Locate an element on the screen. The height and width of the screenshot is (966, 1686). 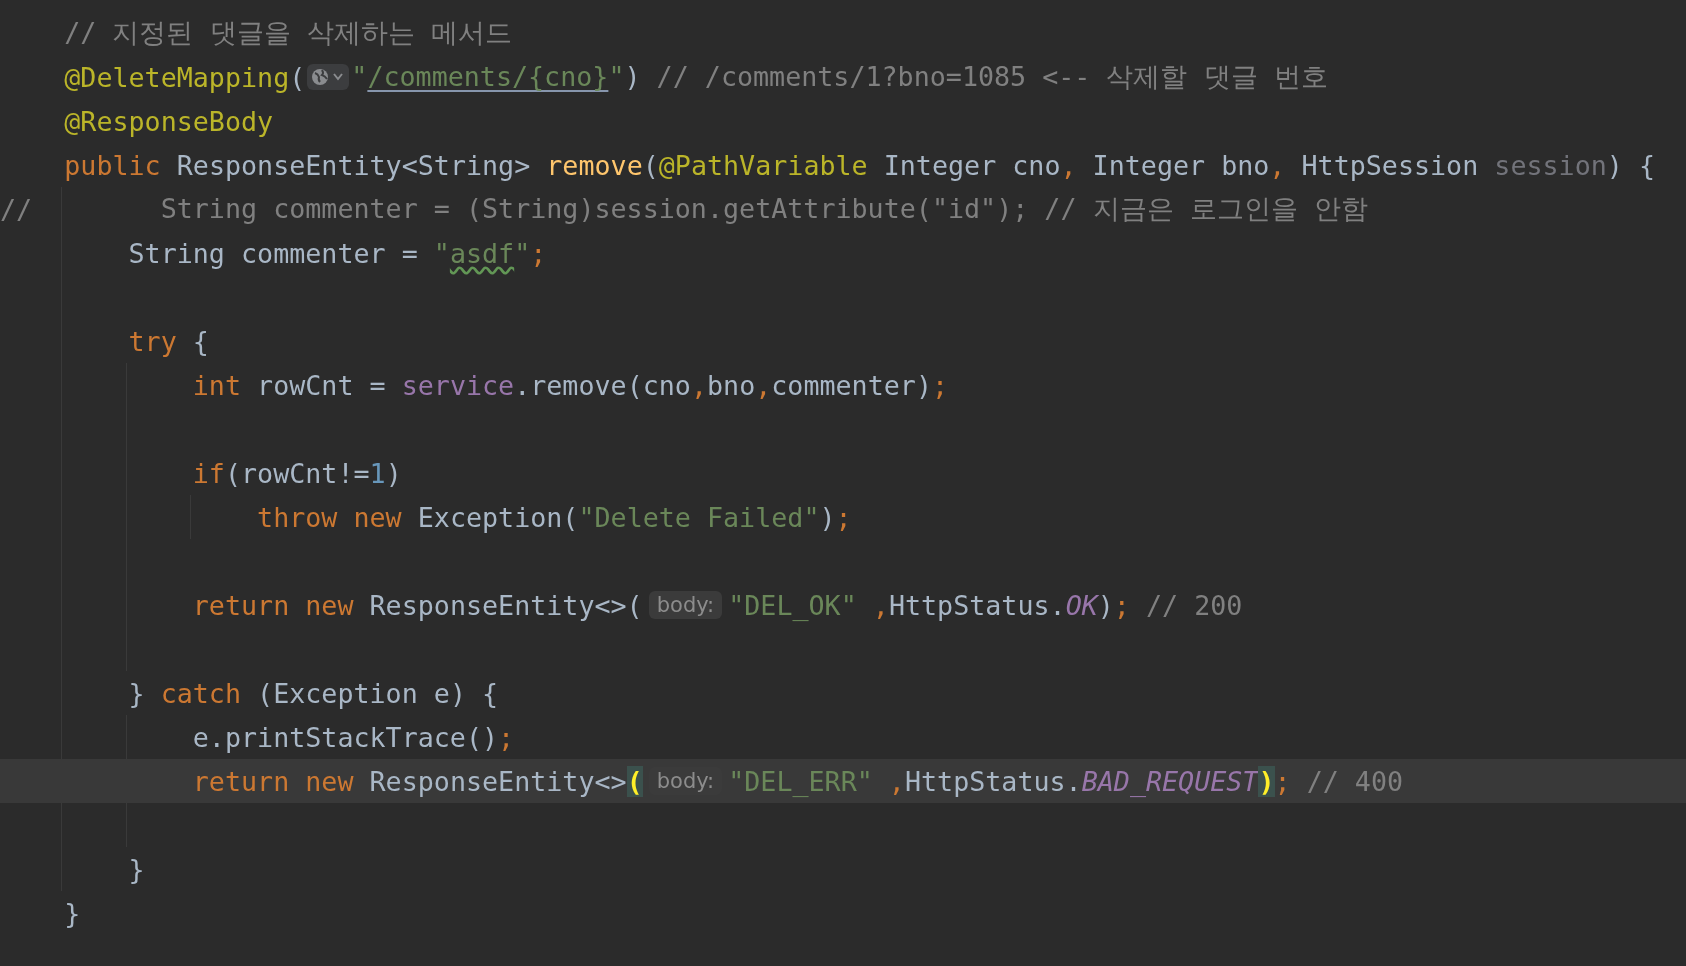
code-text: // 지정된 댓글을 삭제하는 메서드 is located at coordinates (288, 33).